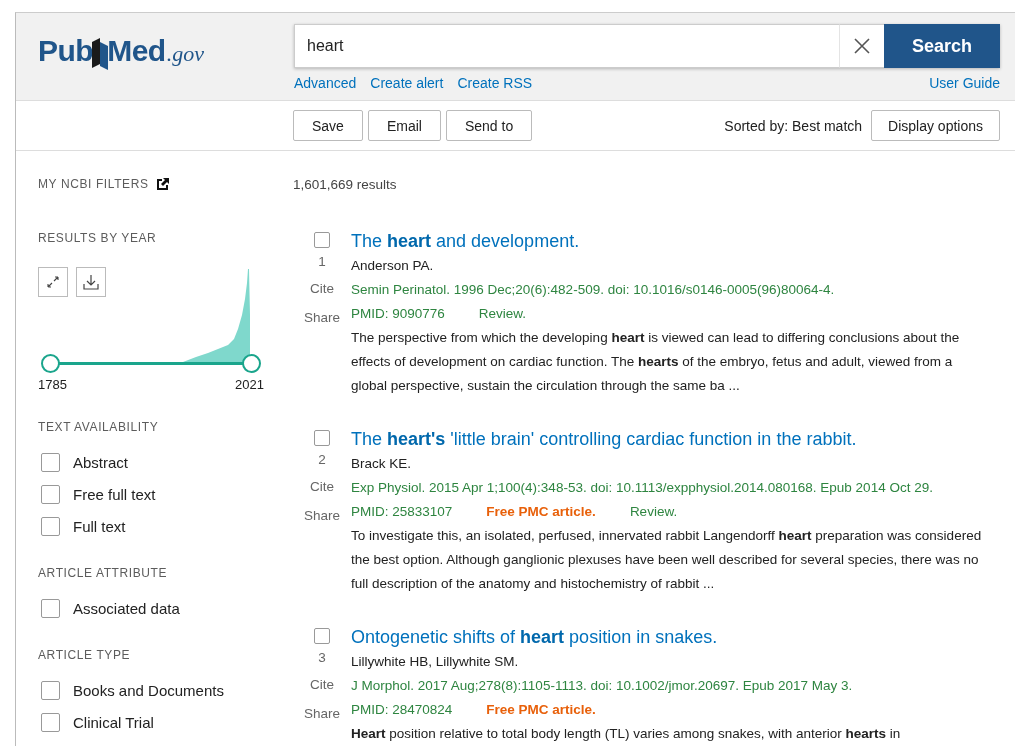  Describe the element at coordinates (673, 439) in the screenshot. I see `result-title-link: The heart's 'little brain' controlling cardiac function in the rabbit.` at that location.